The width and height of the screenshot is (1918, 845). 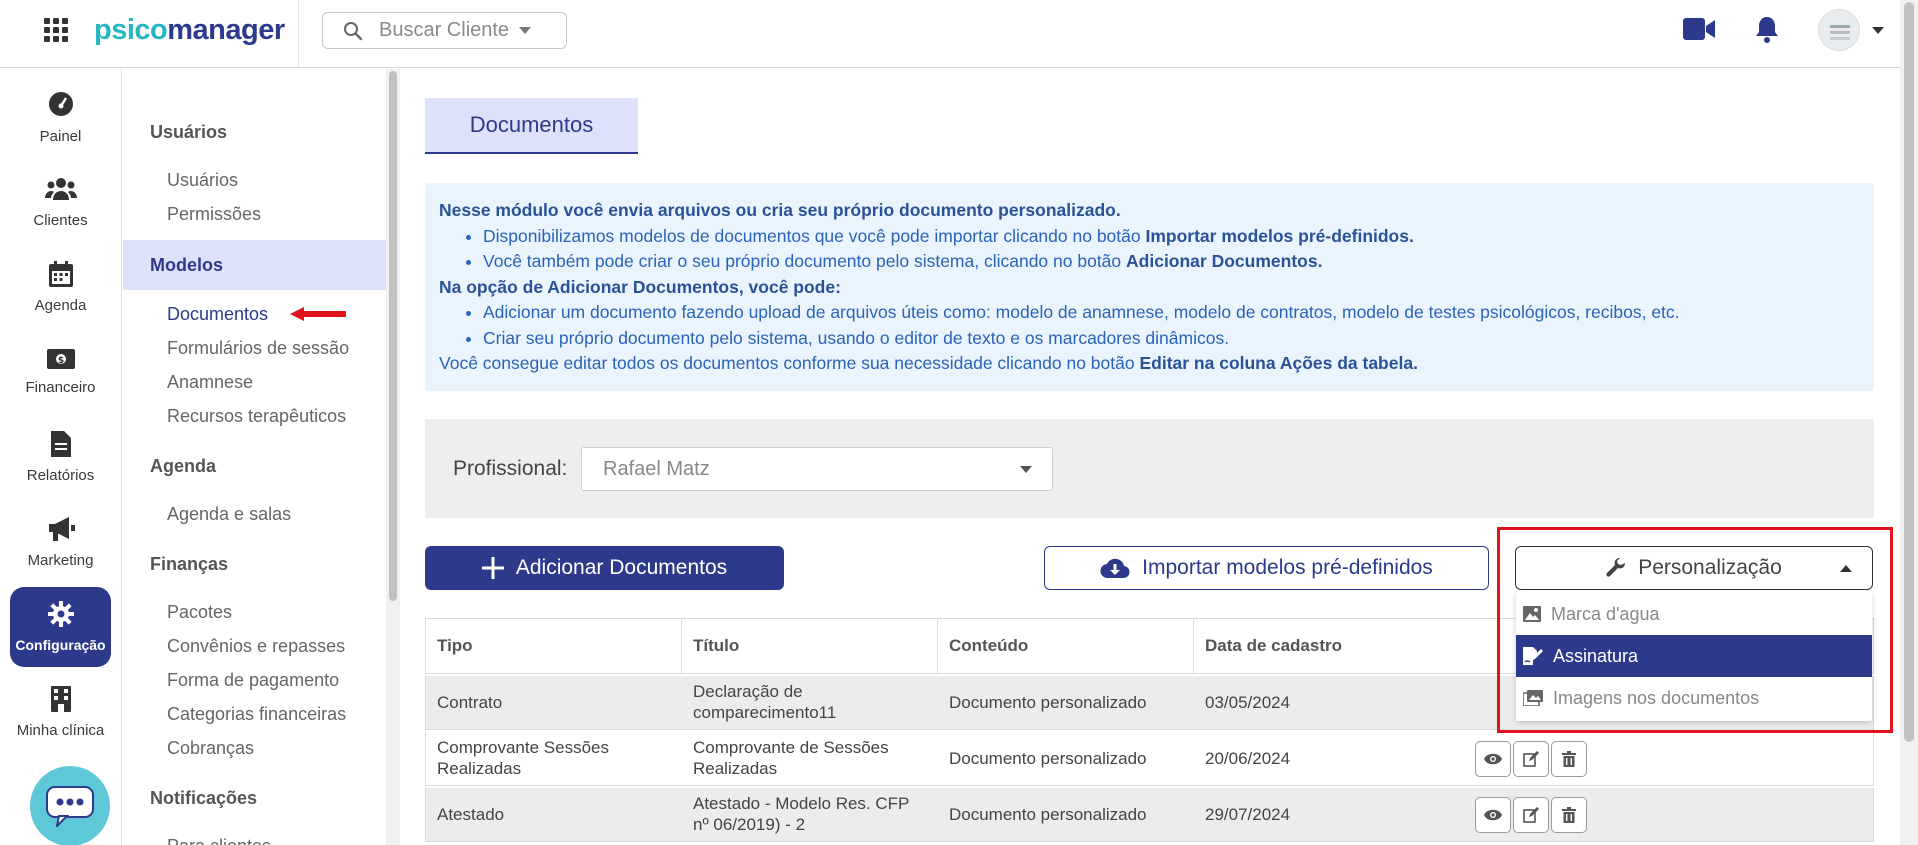 What do you see at coordinates (258, 348) in the screenshot?
I see `menu-item-formularios: Formulários de sessão` at bounding box center [258, 348].